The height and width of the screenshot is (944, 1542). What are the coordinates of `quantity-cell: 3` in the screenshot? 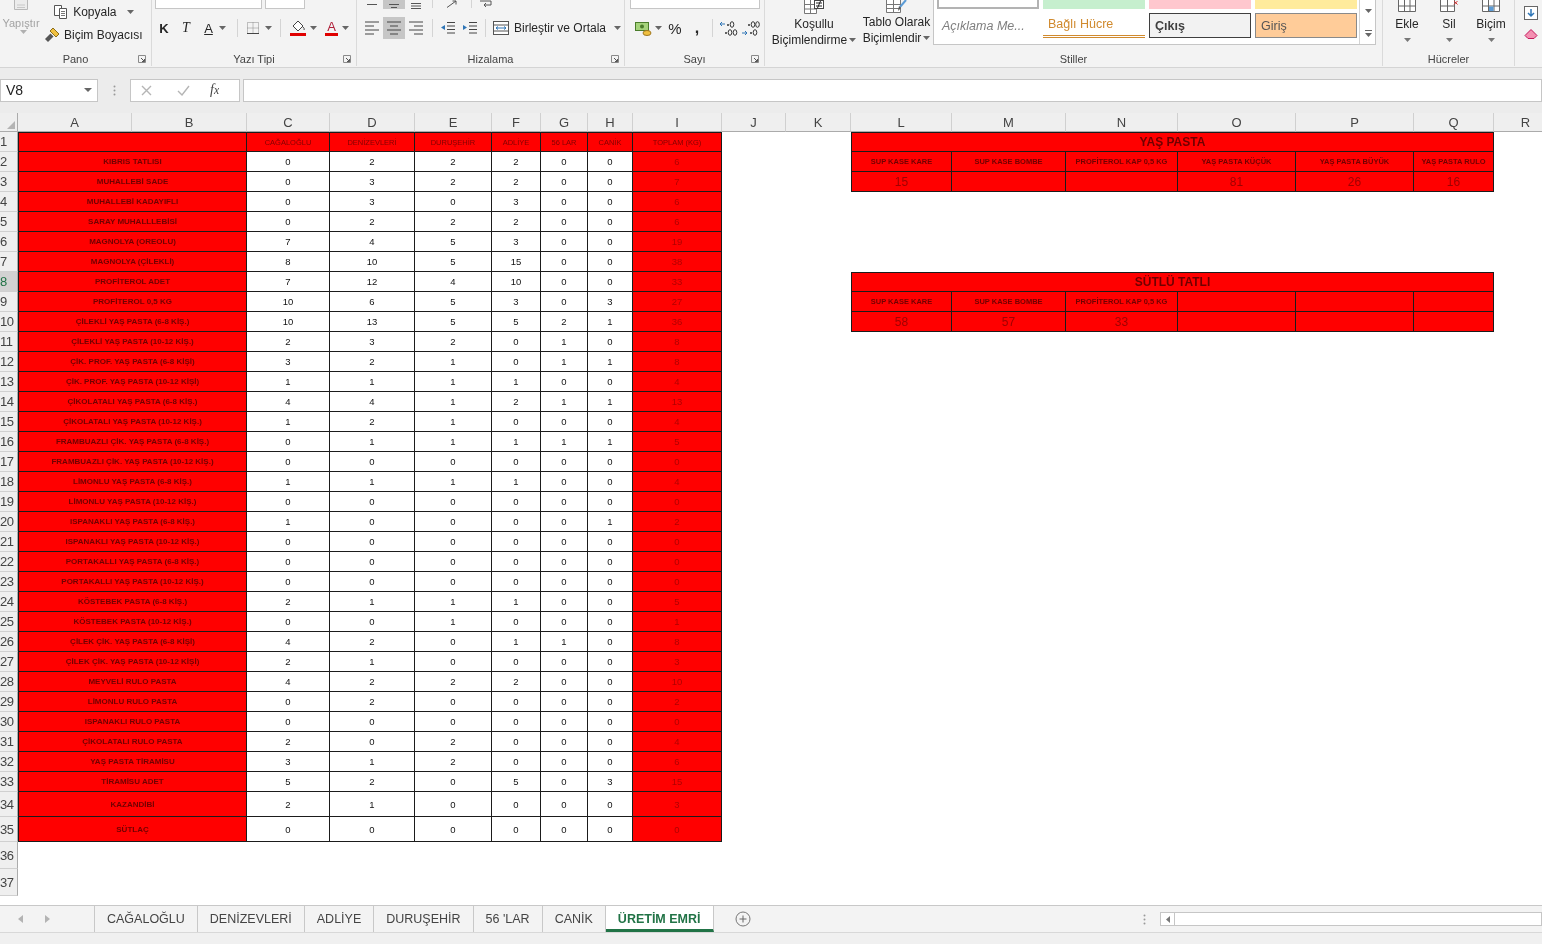 It's located at (610, 782).